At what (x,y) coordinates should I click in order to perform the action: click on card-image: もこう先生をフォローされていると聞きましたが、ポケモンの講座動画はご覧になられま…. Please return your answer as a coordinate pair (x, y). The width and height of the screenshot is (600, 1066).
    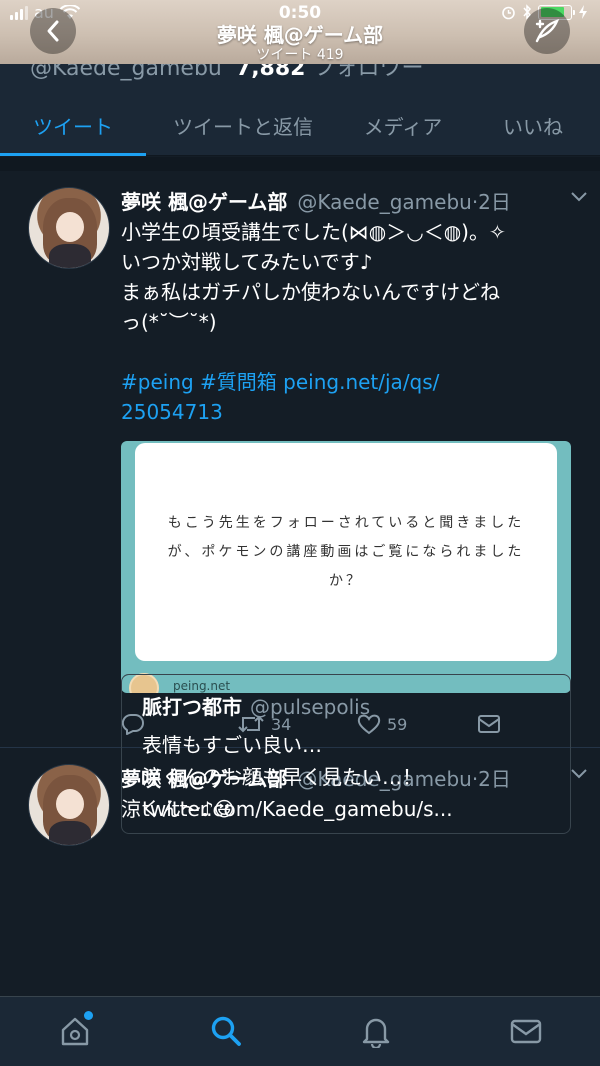
    Looking at the image, I should click on (346, 552).